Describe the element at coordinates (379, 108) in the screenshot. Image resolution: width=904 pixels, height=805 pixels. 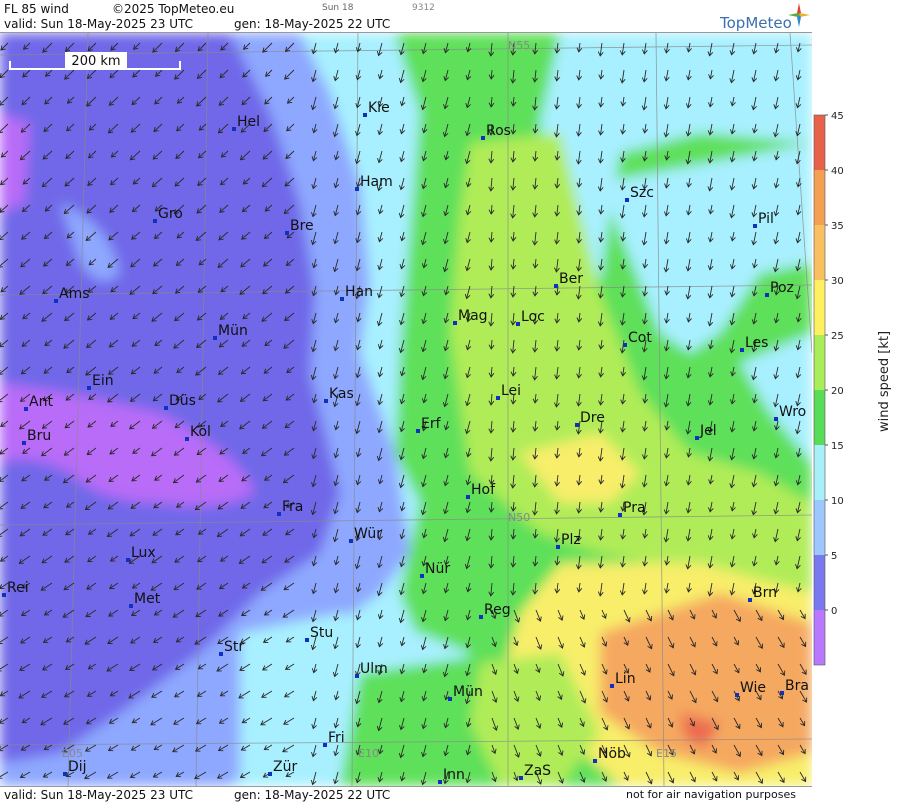
I see `city-label: Kie` at that location.